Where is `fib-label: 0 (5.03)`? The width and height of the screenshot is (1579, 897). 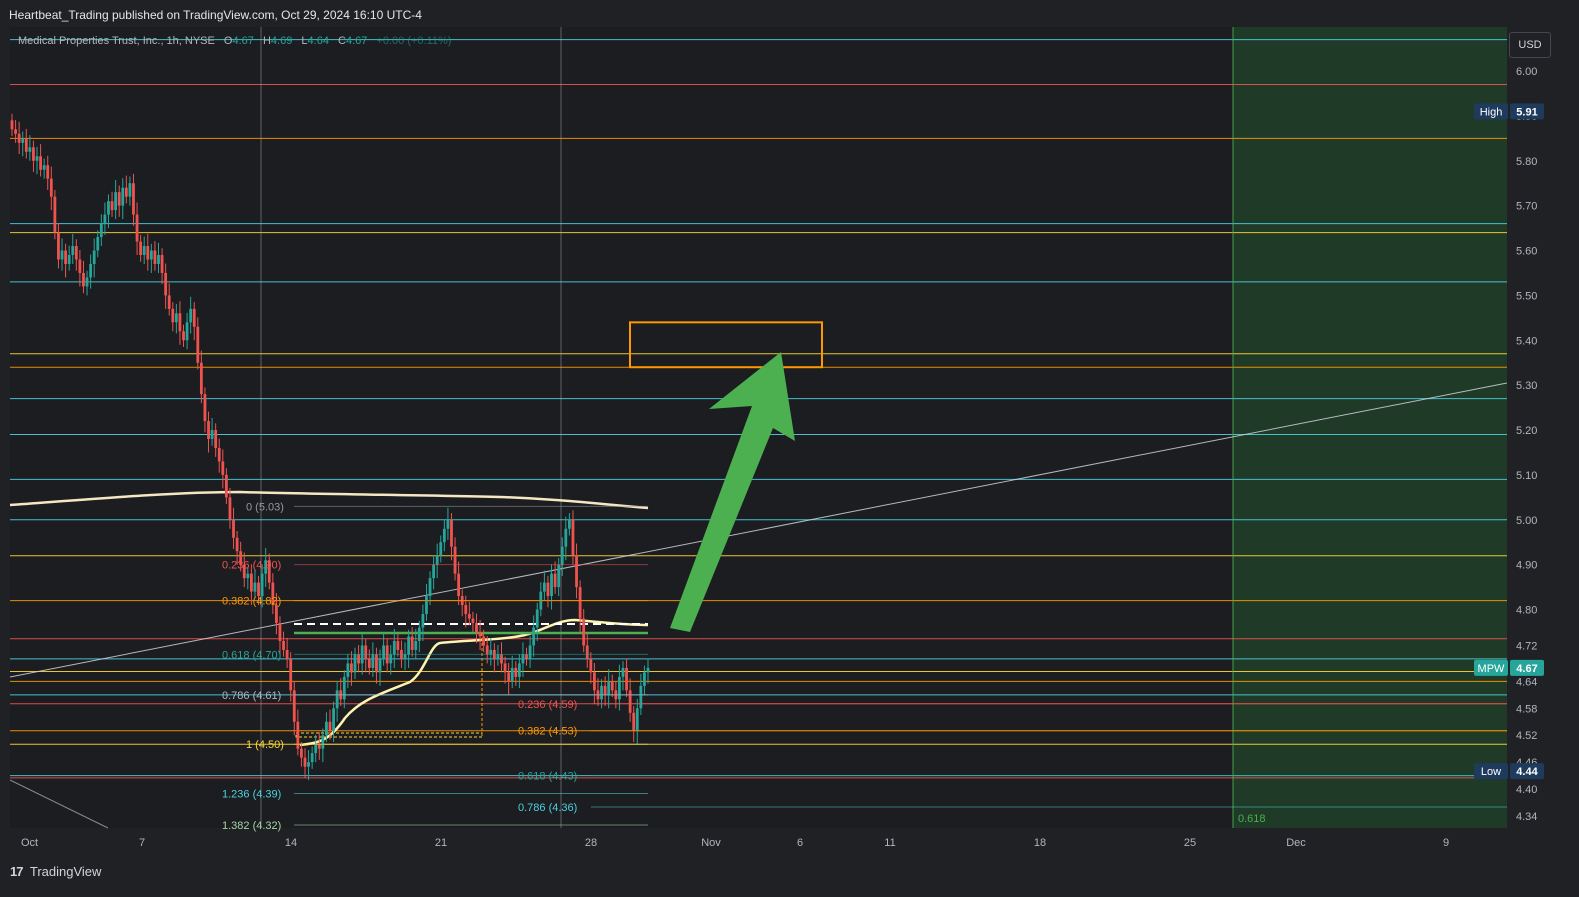 fib-label: 0 (5.03) is located at coordinates (265, 507).